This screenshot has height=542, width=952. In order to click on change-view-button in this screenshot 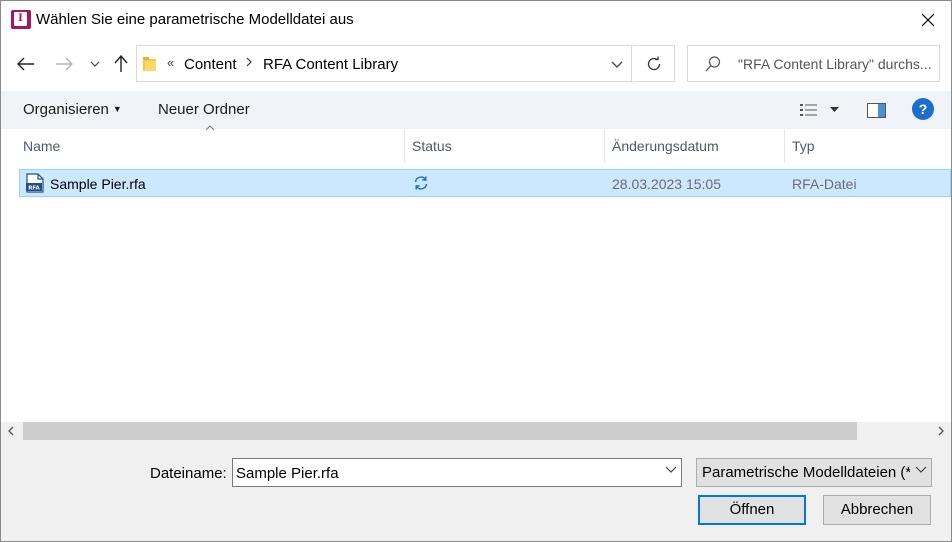, I will do `click(809, 110)`.